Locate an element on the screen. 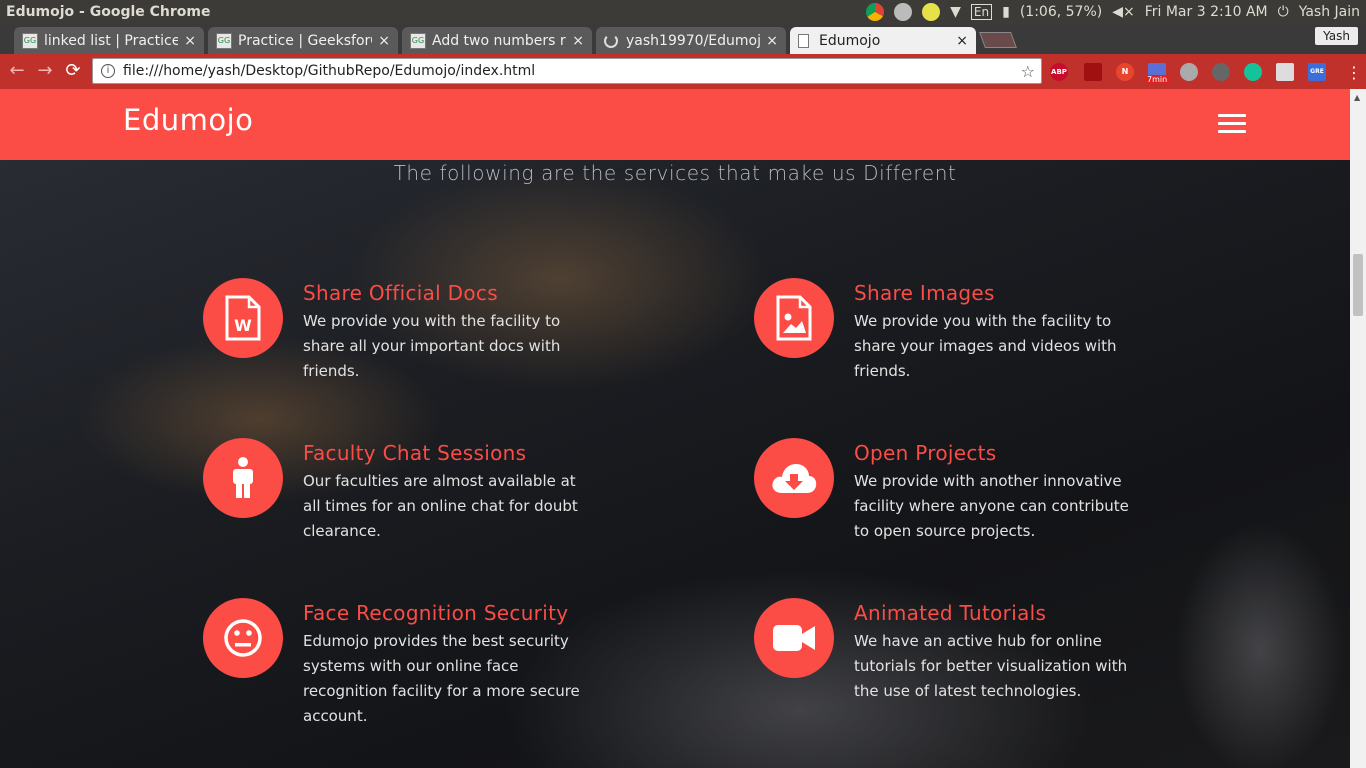  pocket-extension-icon is located at coordinates (1221, 72).